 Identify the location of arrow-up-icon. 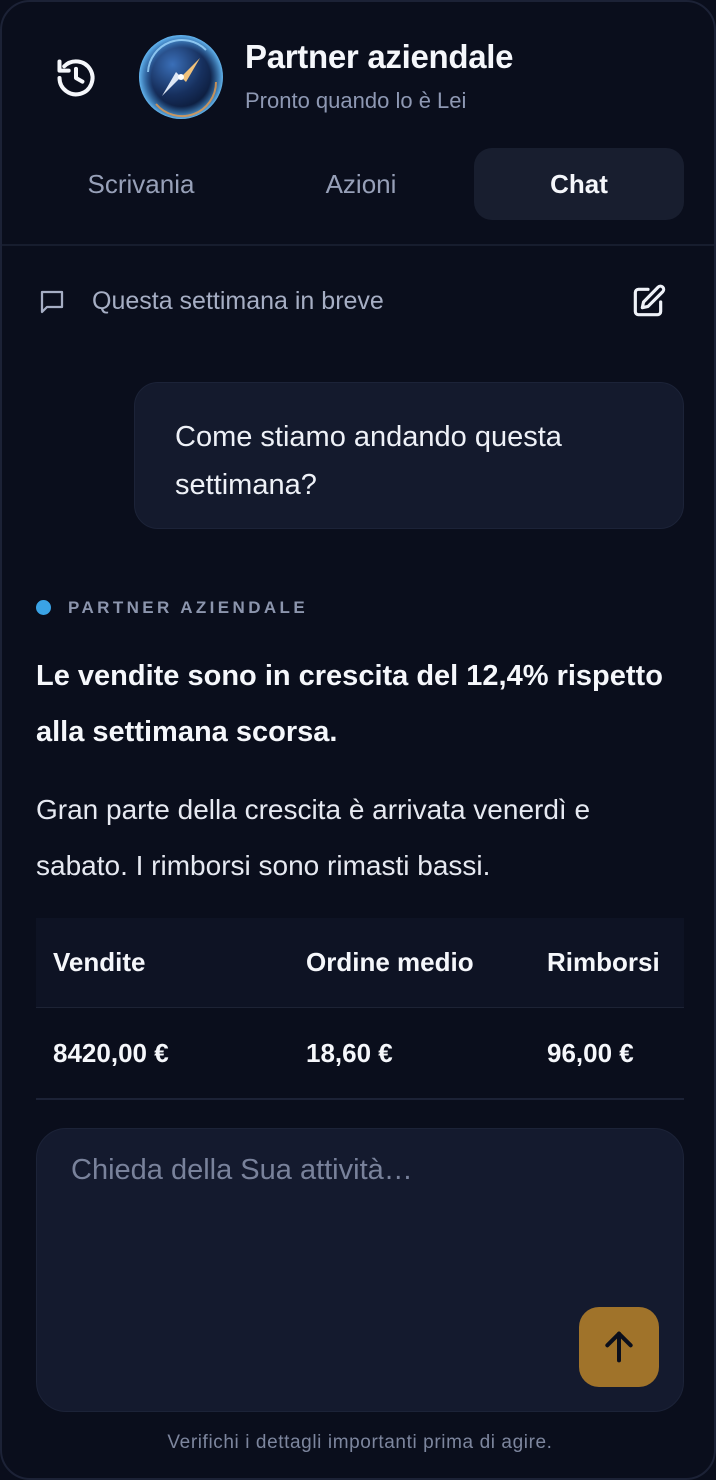
(619, 1347).